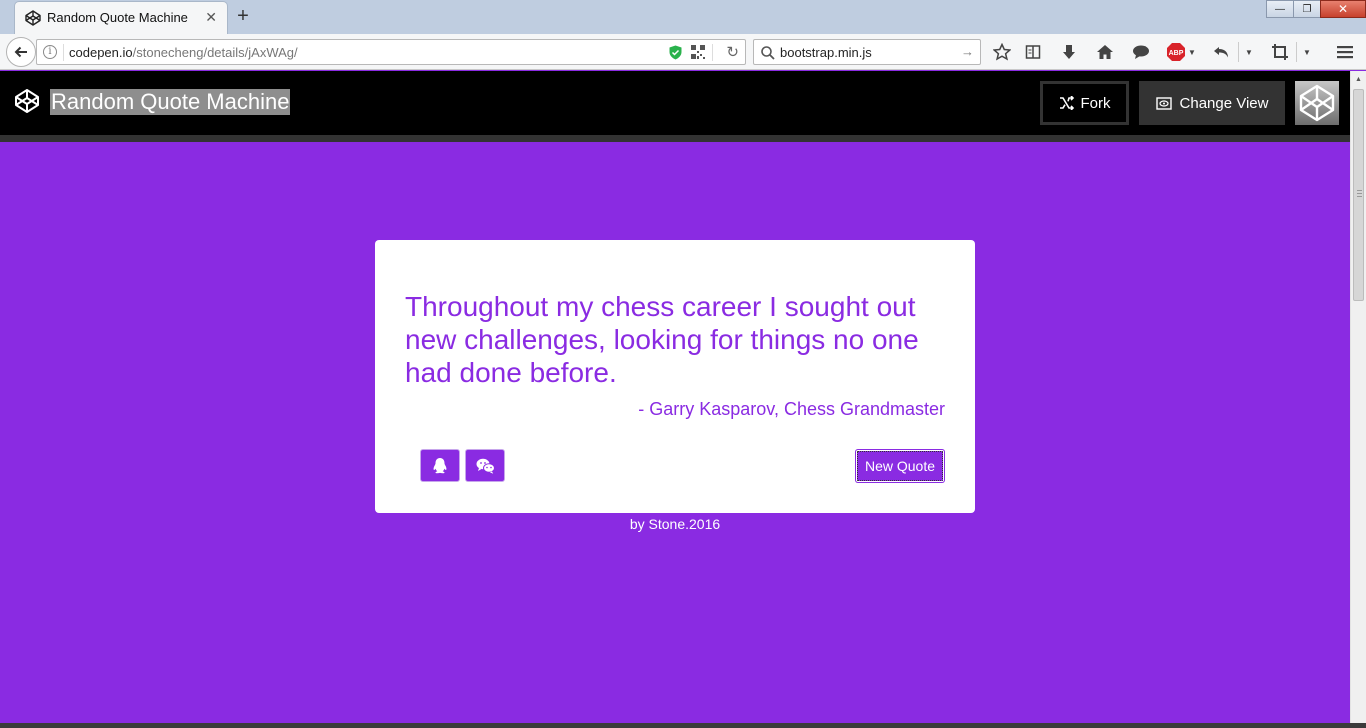 The height and width of the screenshot is (728, 1366). What do you see at coordinates (63, 52) in the screenshot?
I see `url-separator` at bounding box center [63, 52].